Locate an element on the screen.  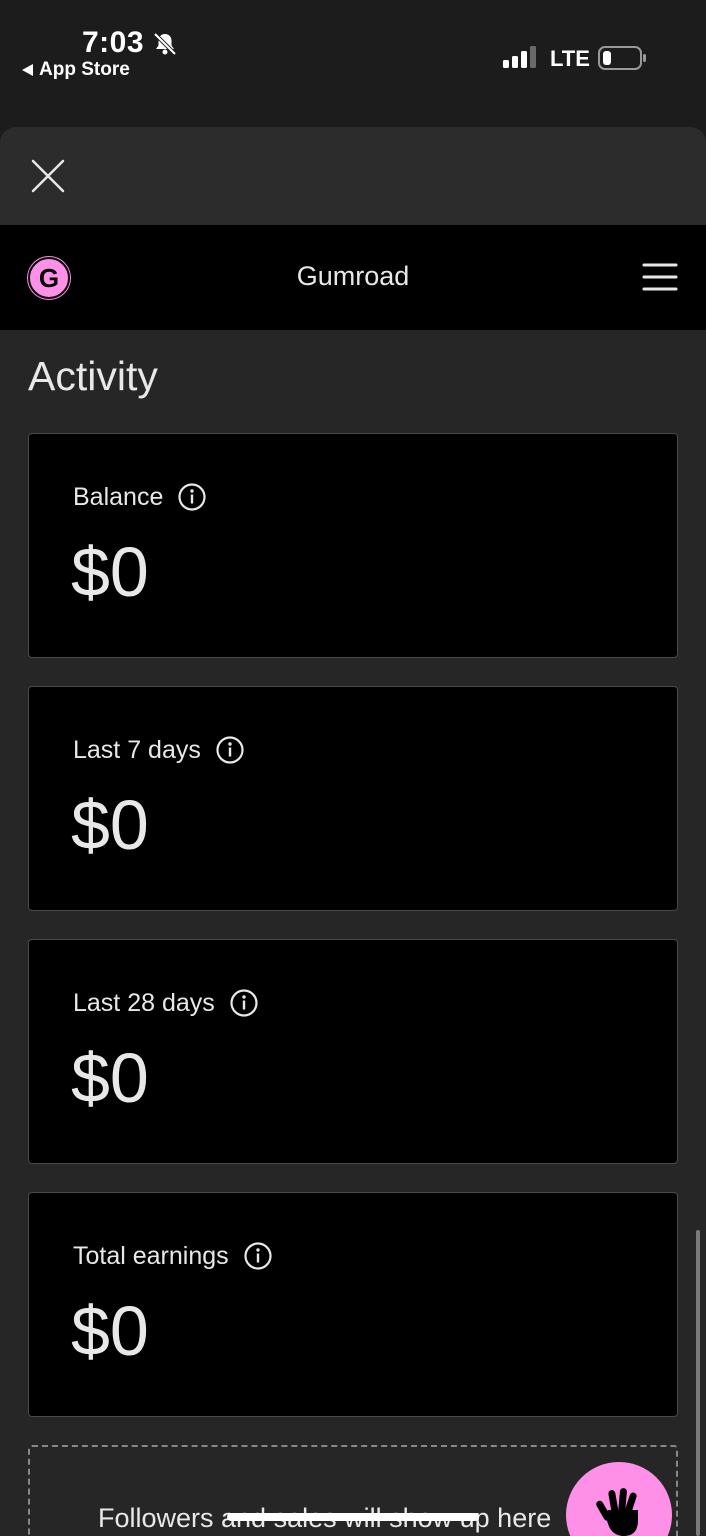
hand-icon is located at coordinates (617, 1512).